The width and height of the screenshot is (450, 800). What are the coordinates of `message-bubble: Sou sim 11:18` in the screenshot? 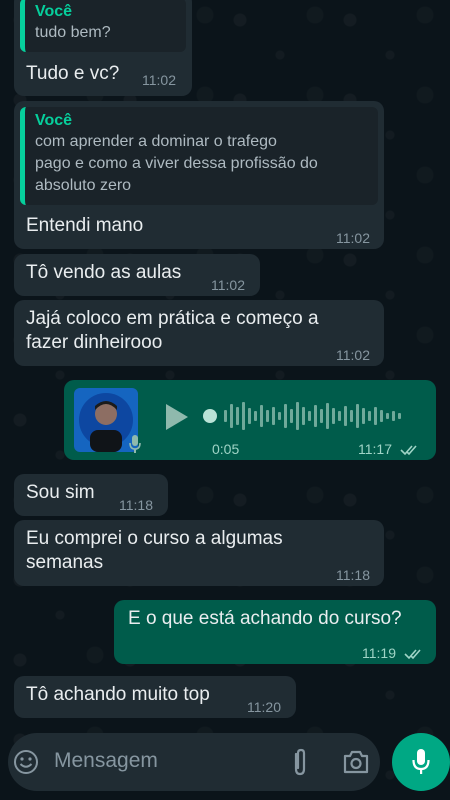 It's located at (91, 495).